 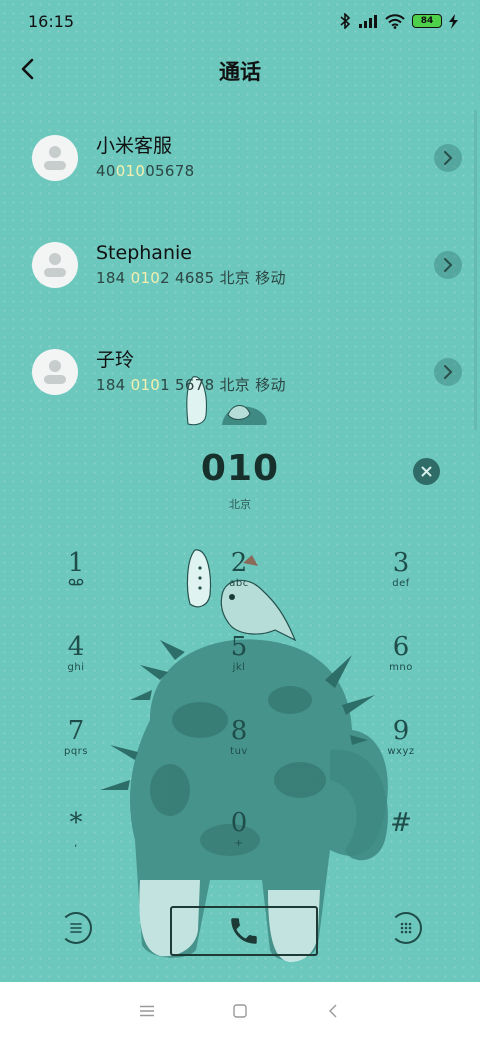 I want to click on key-digit: 3, so click(x=401, y=563).